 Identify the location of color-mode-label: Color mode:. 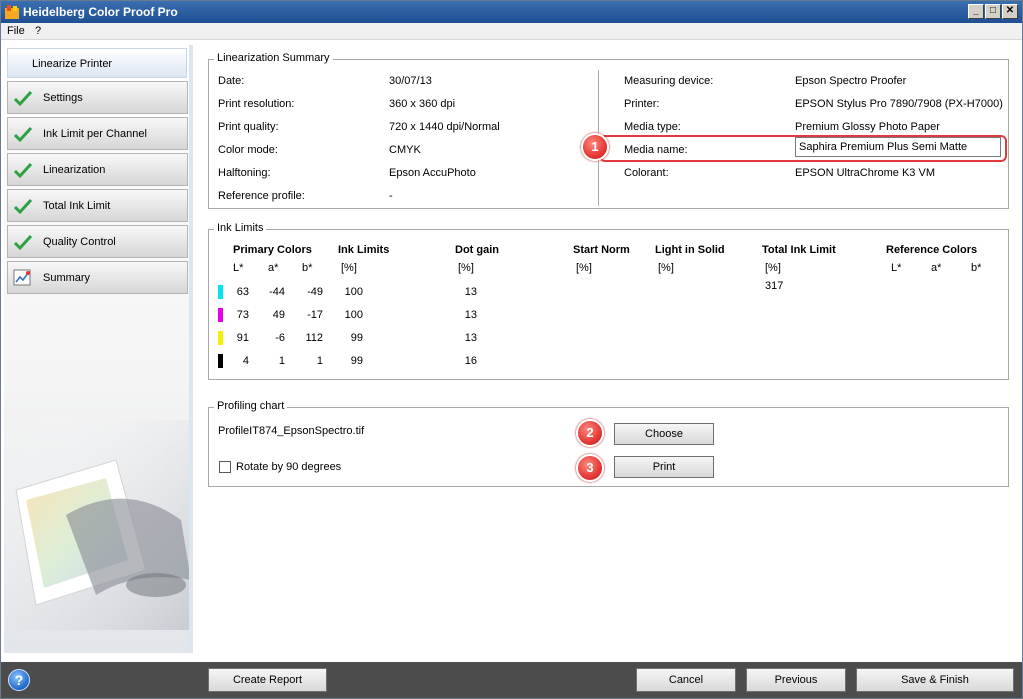
(248, 150).